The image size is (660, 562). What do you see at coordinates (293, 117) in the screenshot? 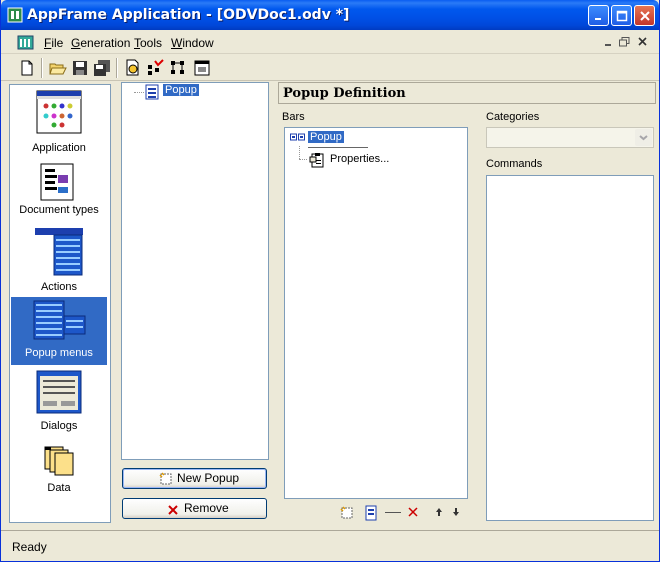
I see `bars-label: Bars` at bounding box center [293, 117].